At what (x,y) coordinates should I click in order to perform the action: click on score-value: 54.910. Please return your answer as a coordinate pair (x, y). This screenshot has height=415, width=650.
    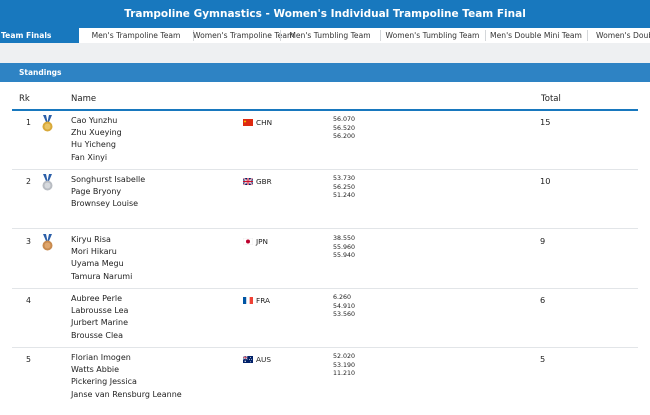
    Looking at the image, I should click on (344, 306).